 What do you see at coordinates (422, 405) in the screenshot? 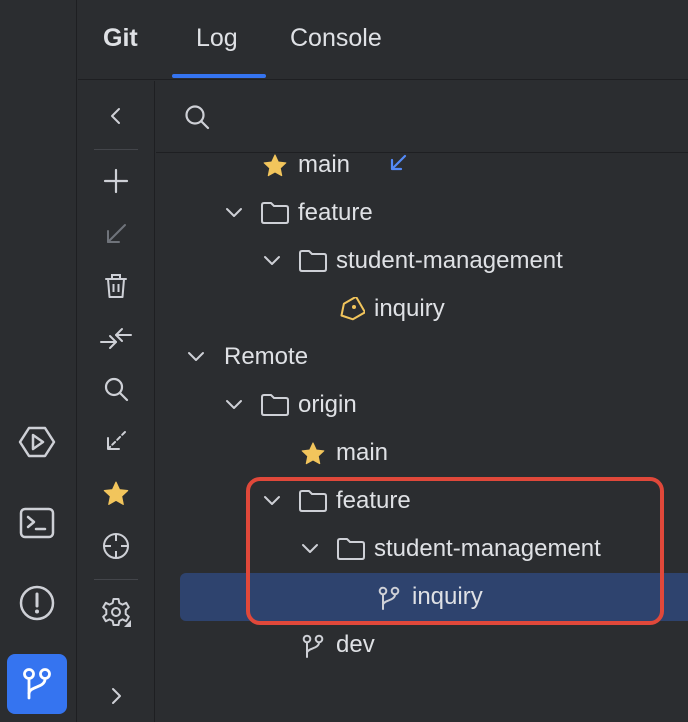
I see `tree-row-origin: origin` at bounding box center [422, 405].